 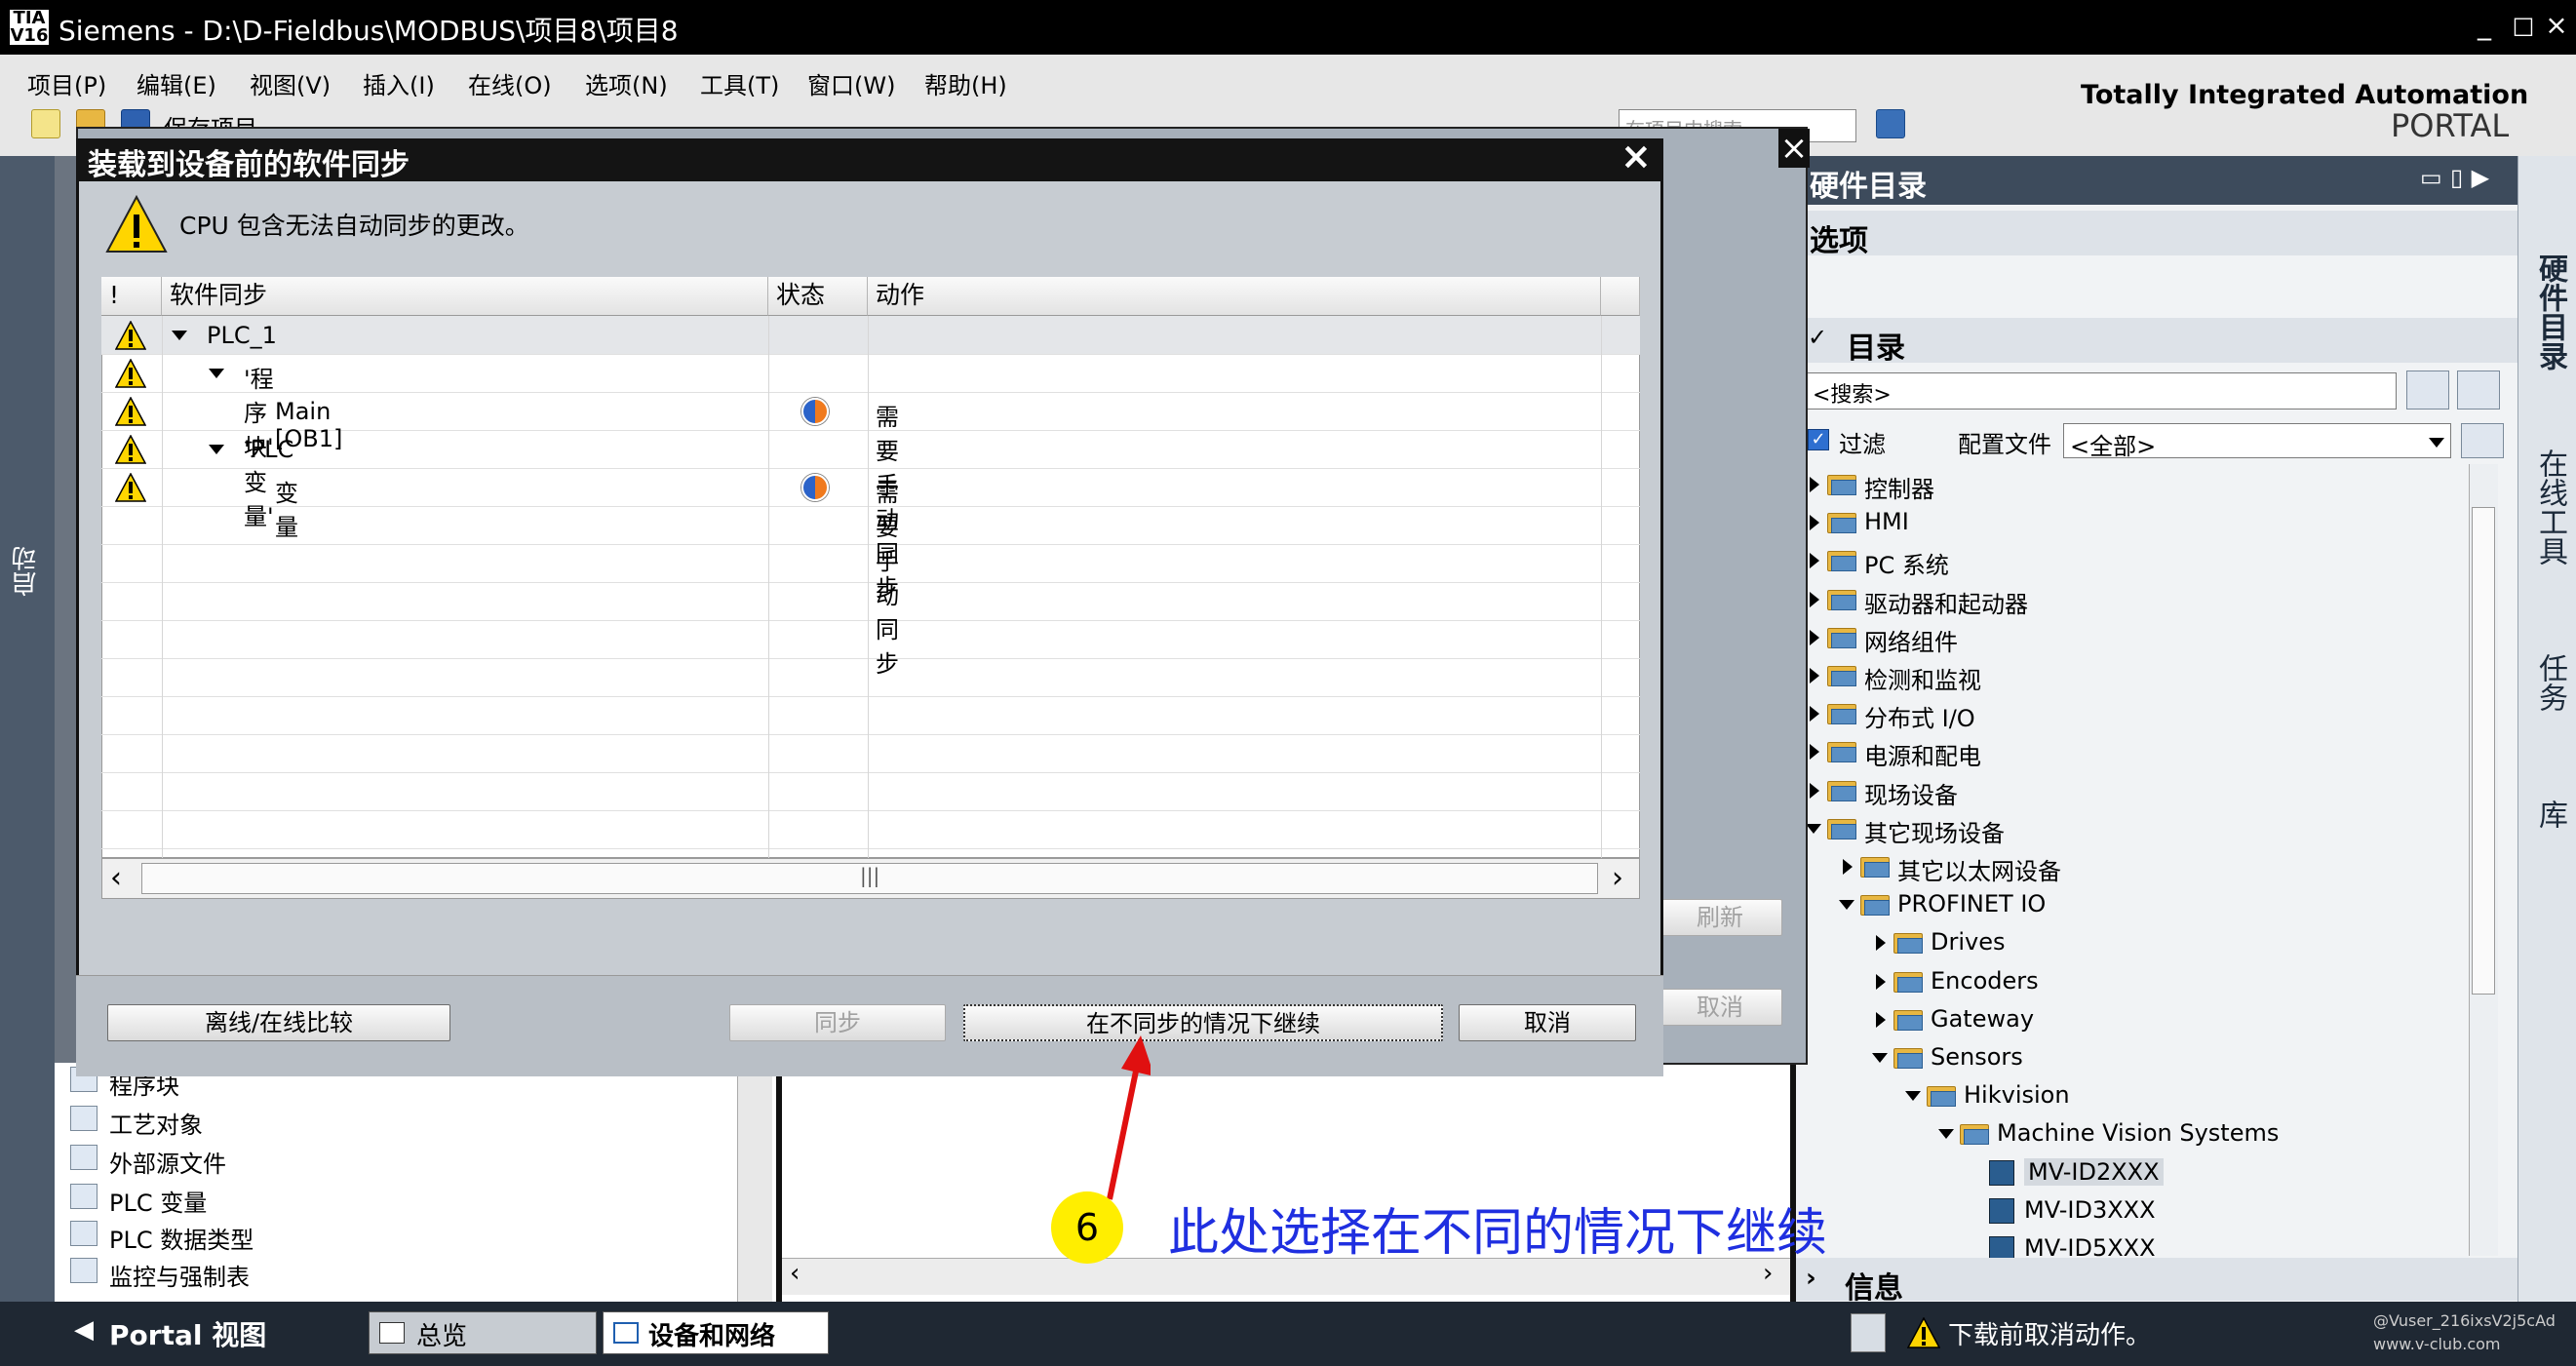 What do you see at coordinates (66, 83) in the screenshot?
I see `menu-project: 项目(P)` at bounding box center [66, 83].